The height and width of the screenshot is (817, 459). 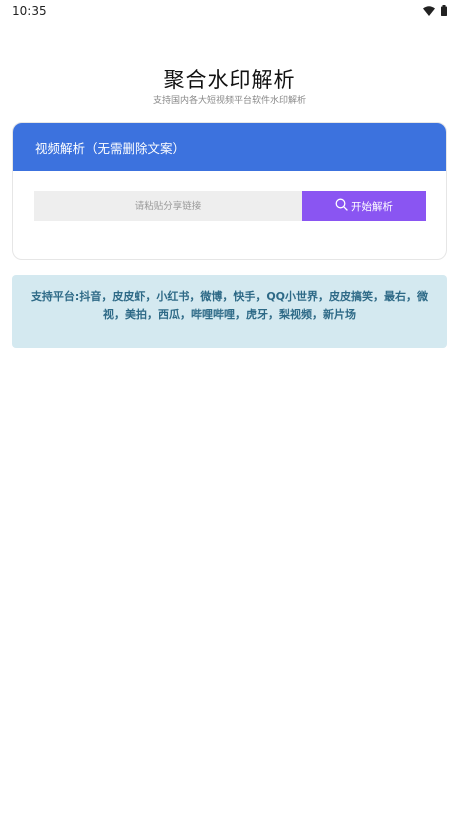 I want to click on status-icons, so click(x=435, y=10).